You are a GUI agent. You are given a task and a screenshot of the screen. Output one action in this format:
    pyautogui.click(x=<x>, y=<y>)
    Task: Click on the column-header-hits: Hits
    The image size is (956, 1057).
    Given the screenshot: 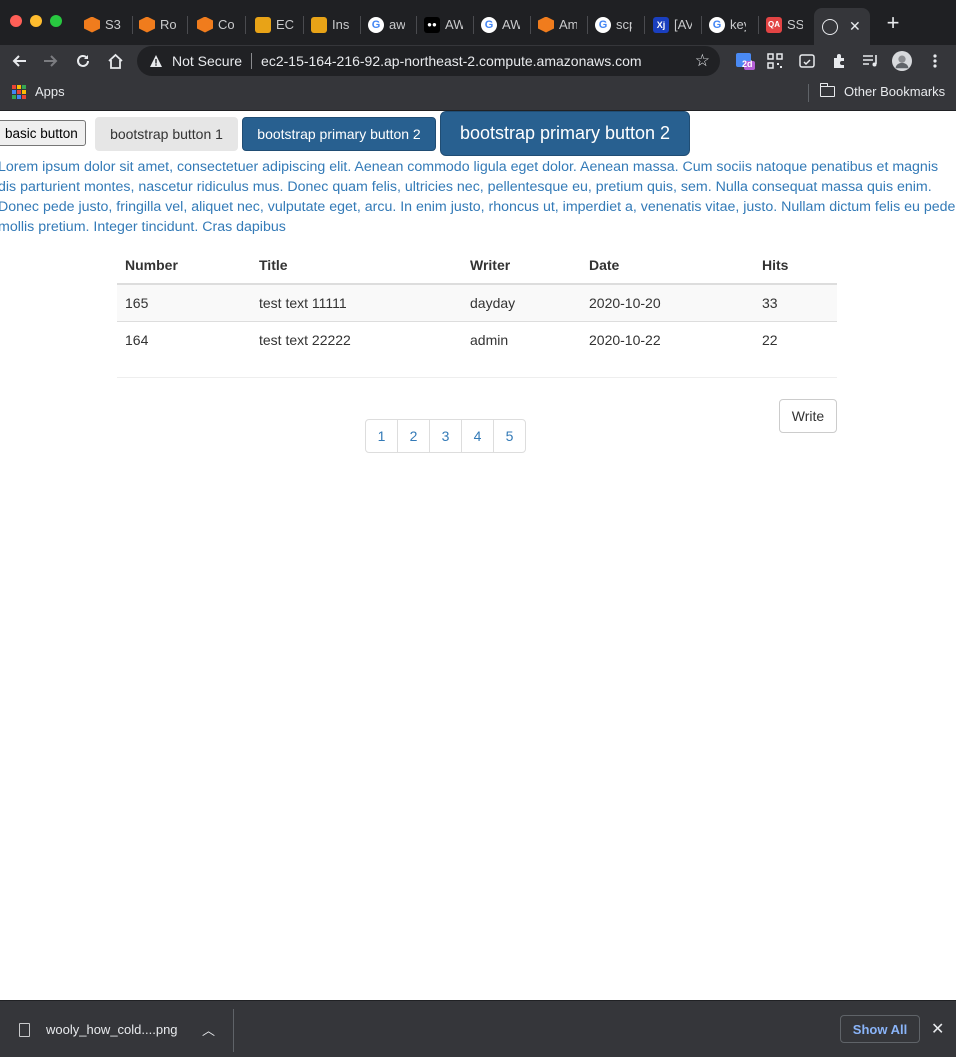 What is the action you would take?
    pyautogui.click(x=795, y=266)
    